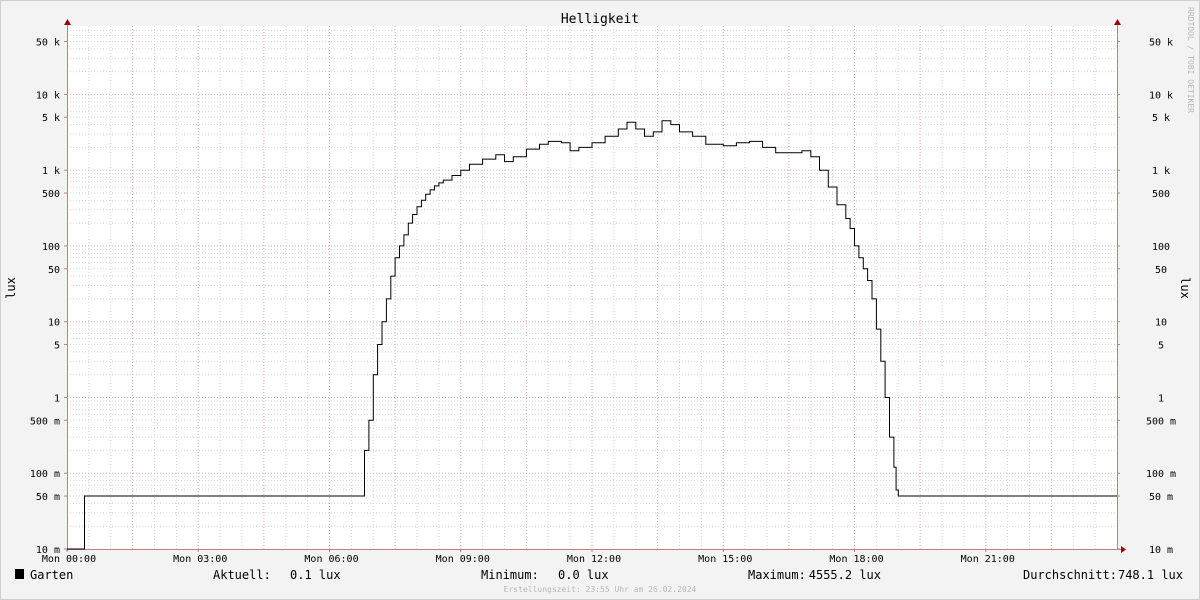 Image resolution: width=1200 pixels, height=600 pixels. What do you see at coordinates (1161, 247) in the screenshot?
I see `y-tick-label-right: 100` at bounding box center [1161, 247].